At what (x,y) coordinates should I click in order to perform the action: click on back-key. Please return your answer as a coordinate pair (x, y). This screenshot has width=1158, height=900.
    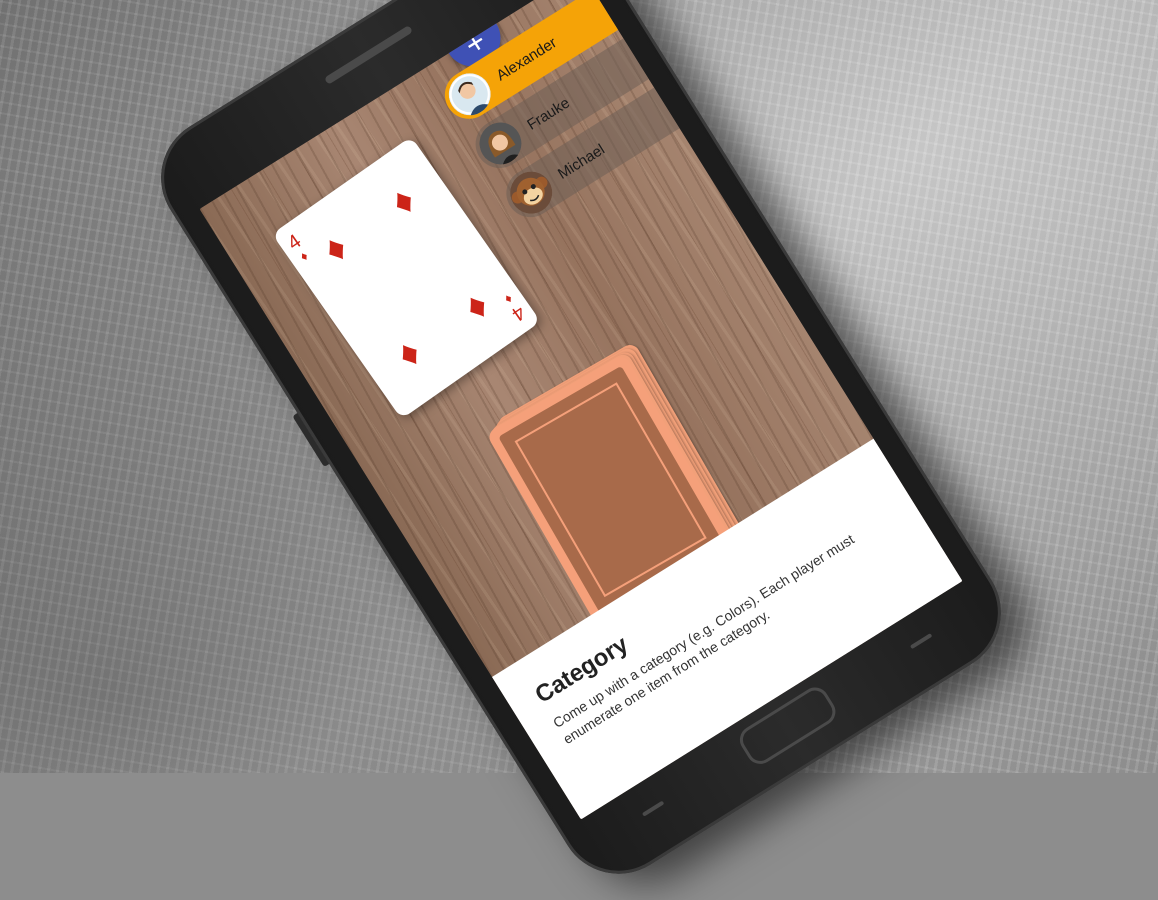
    Looking at the image, I should click on (653, 808).